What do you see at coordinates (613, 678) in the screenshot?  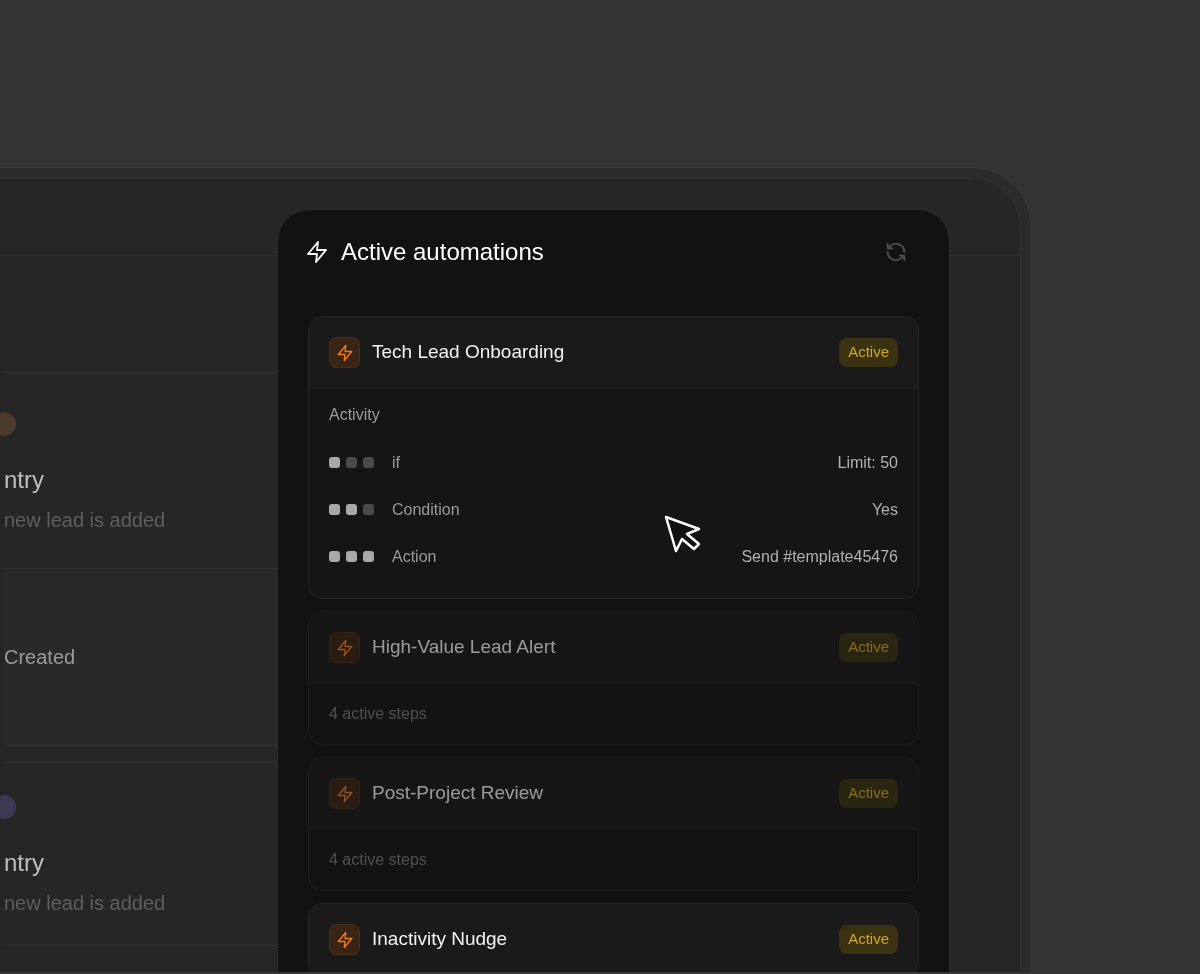 I see `automation-card: High-Value Lead Alert Active 4 active steps` at bounding box center [613, 678].